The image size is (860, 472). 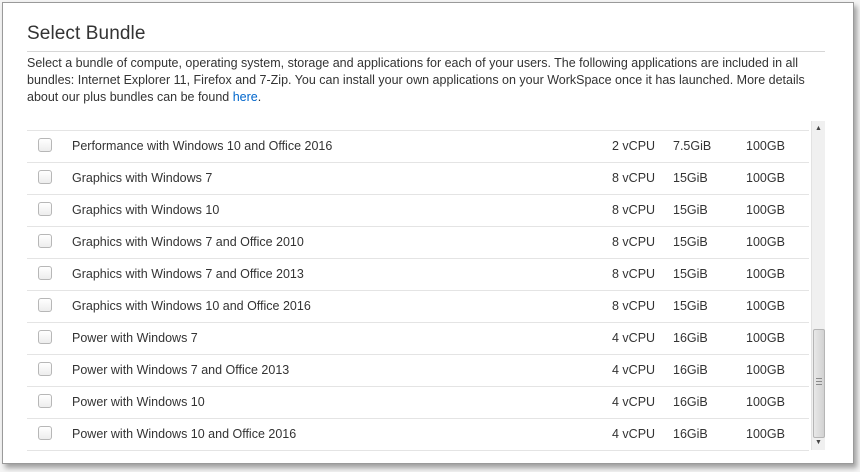 What do you see at coordinates (259, 97) in the screenshot?
I see `description-period: .` at bounding box center [259, 97].